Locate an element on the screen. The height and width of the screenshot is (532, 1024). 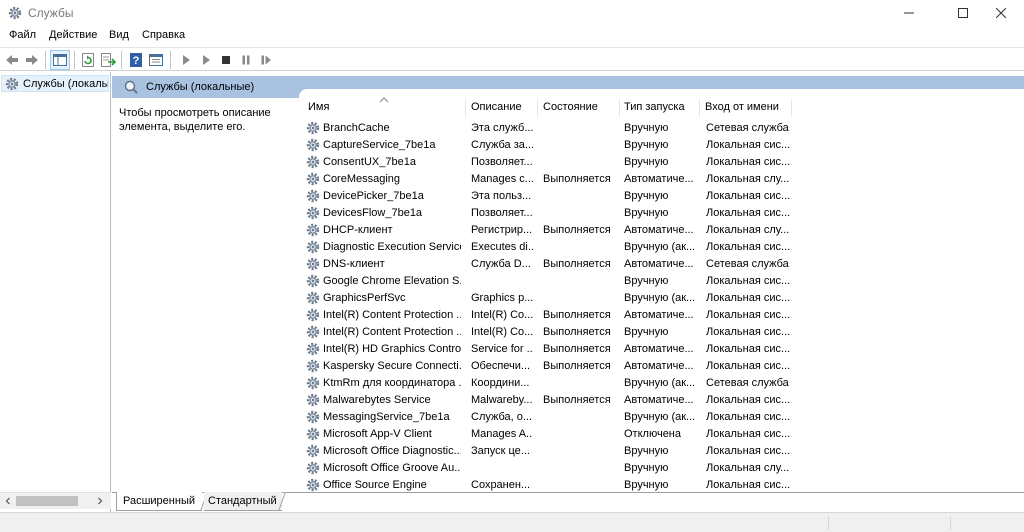
title-bar: Службы is located at coordinates (512, 13).